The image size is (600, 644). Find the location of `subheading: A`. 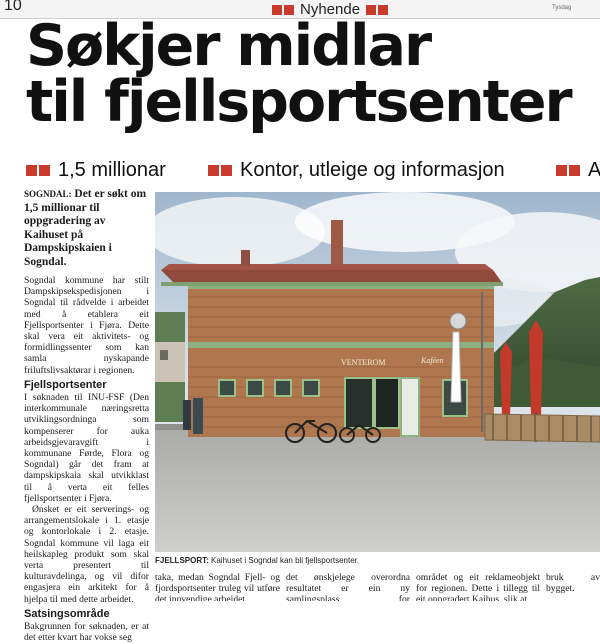

subheading: A is located at coordinates (578, 170).